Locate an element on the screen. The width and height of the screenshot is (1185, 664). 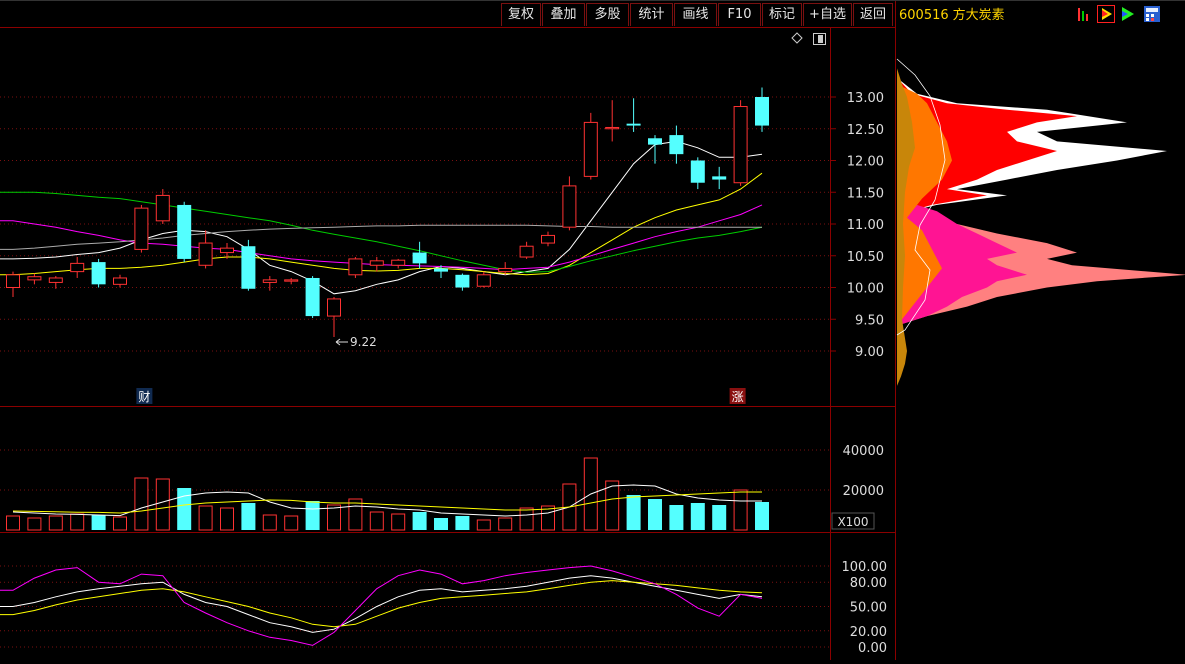
volume-tick-label: 40000 is located at coordinates (863, 451).